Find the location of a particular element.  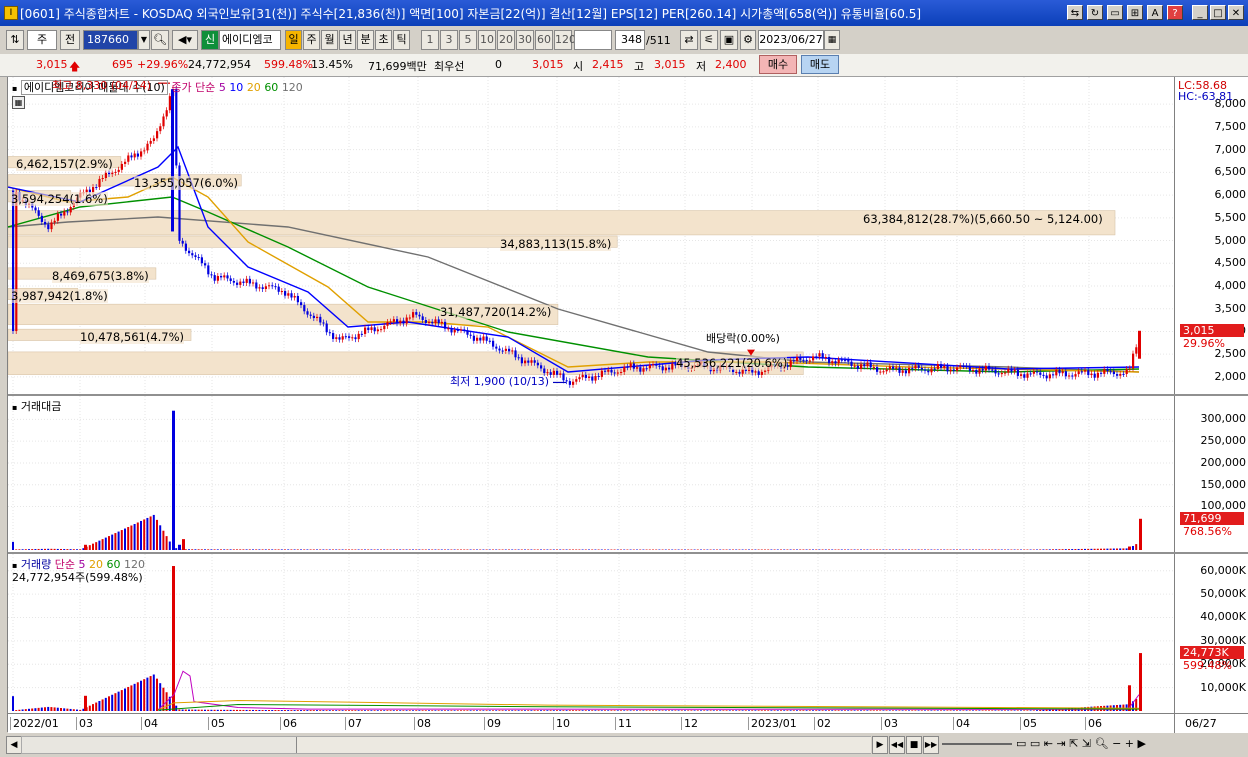

zoom-slider is located at coordinates (977, 744).